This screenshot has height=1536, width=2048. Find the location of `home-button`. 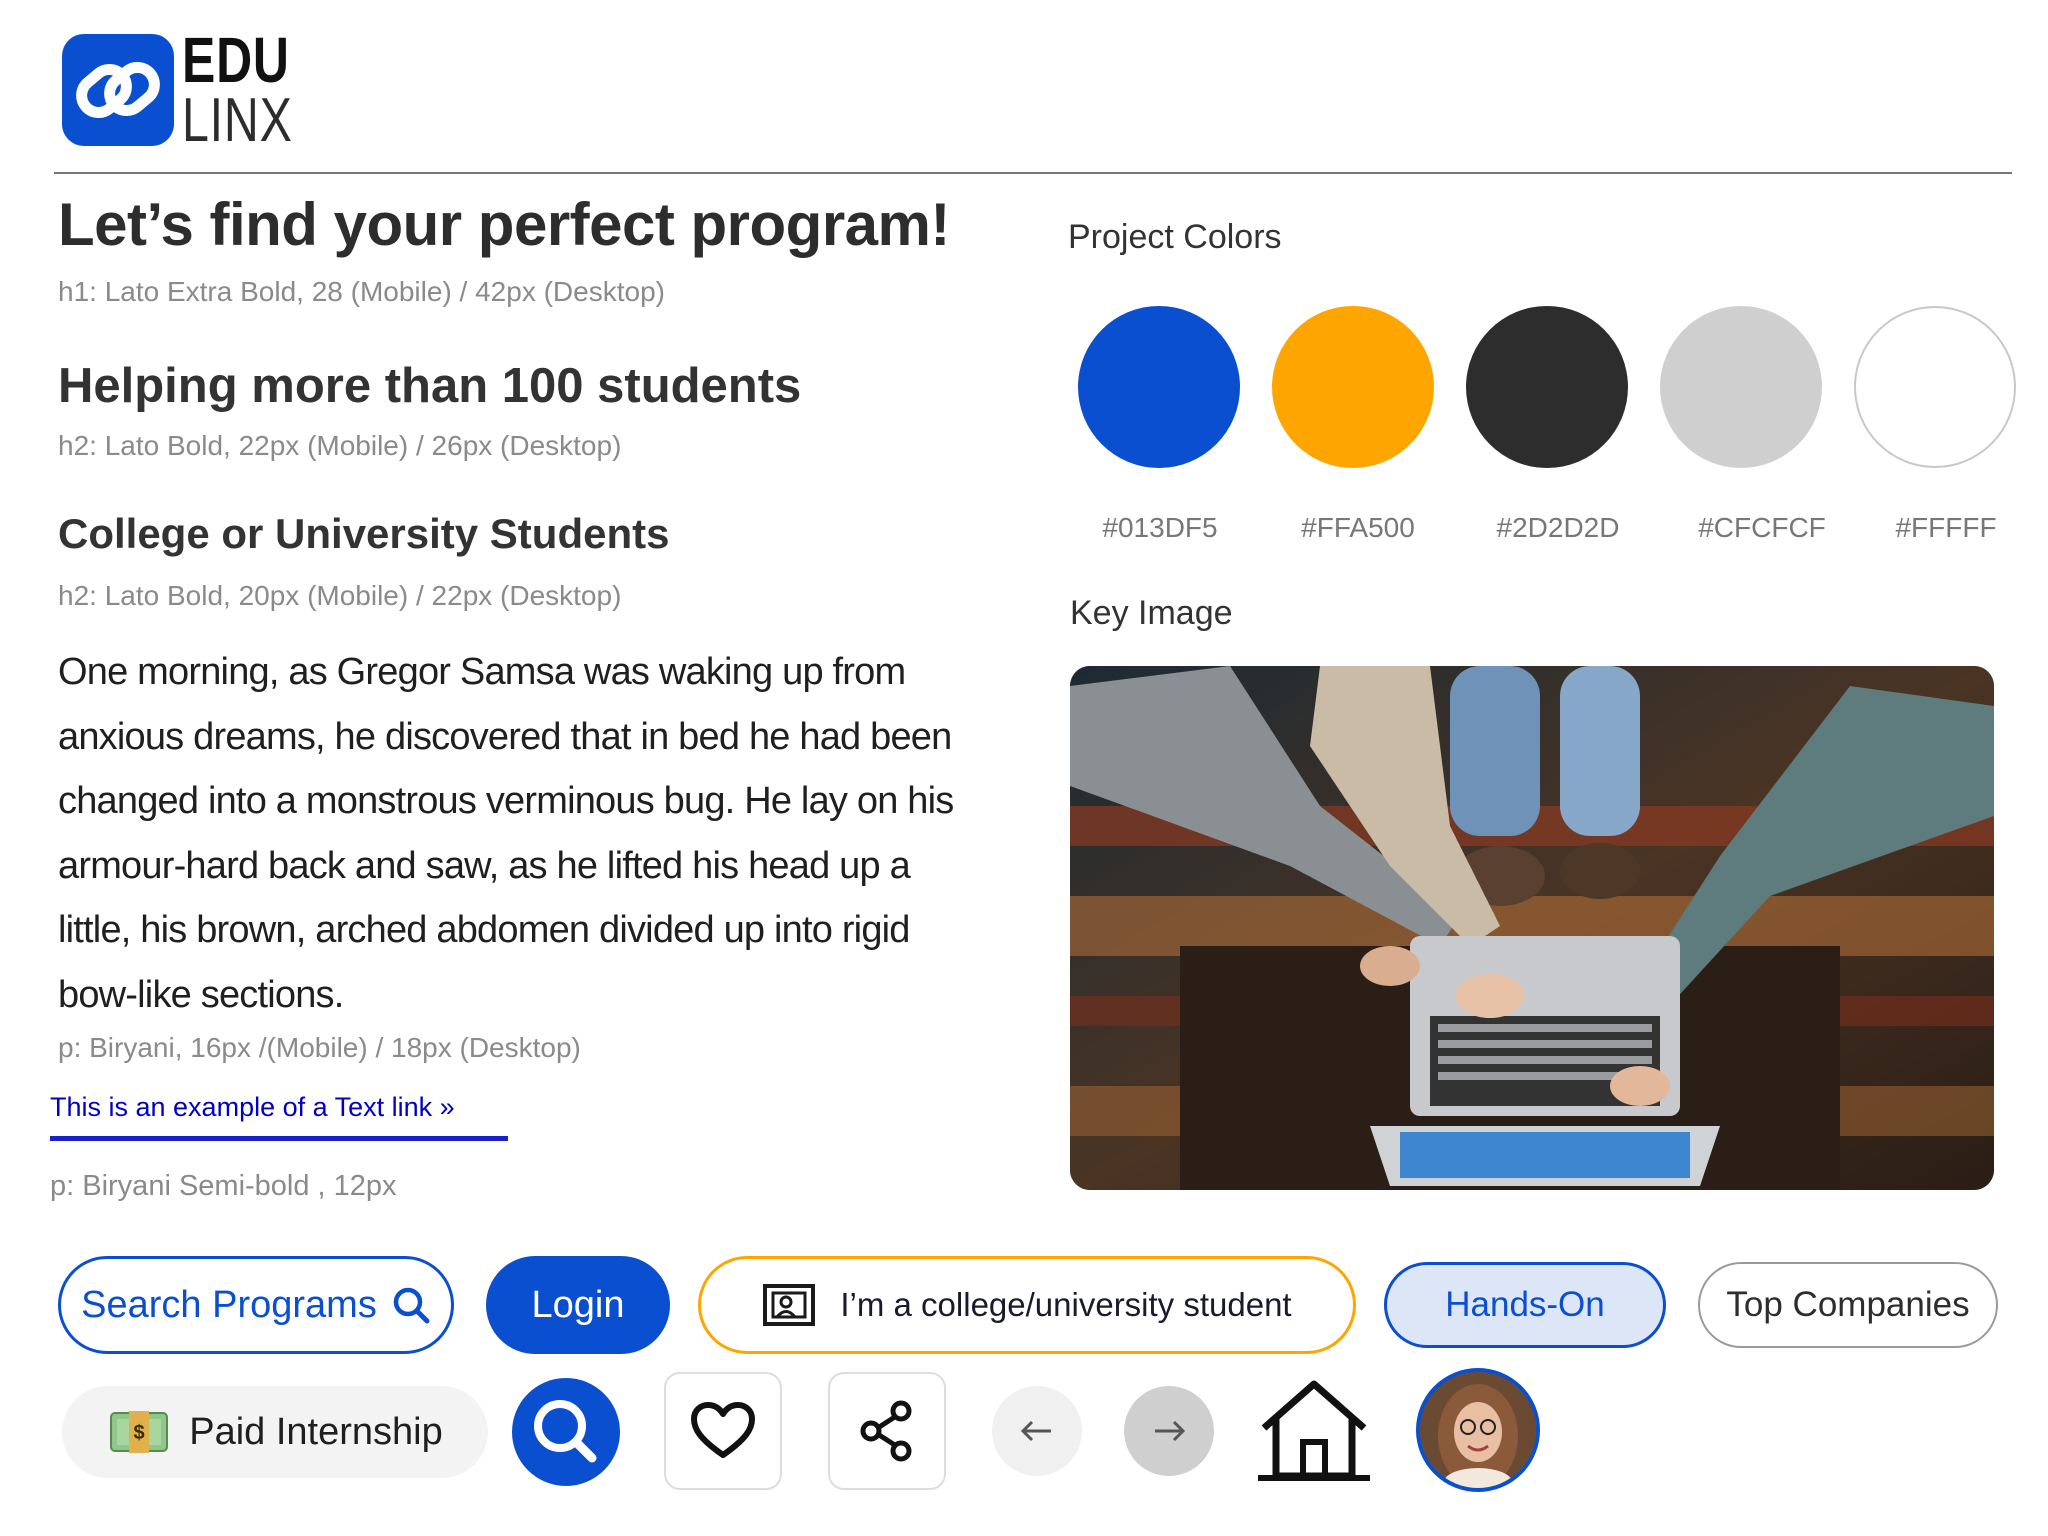

home-button is located at coordinates (1314, 1431).